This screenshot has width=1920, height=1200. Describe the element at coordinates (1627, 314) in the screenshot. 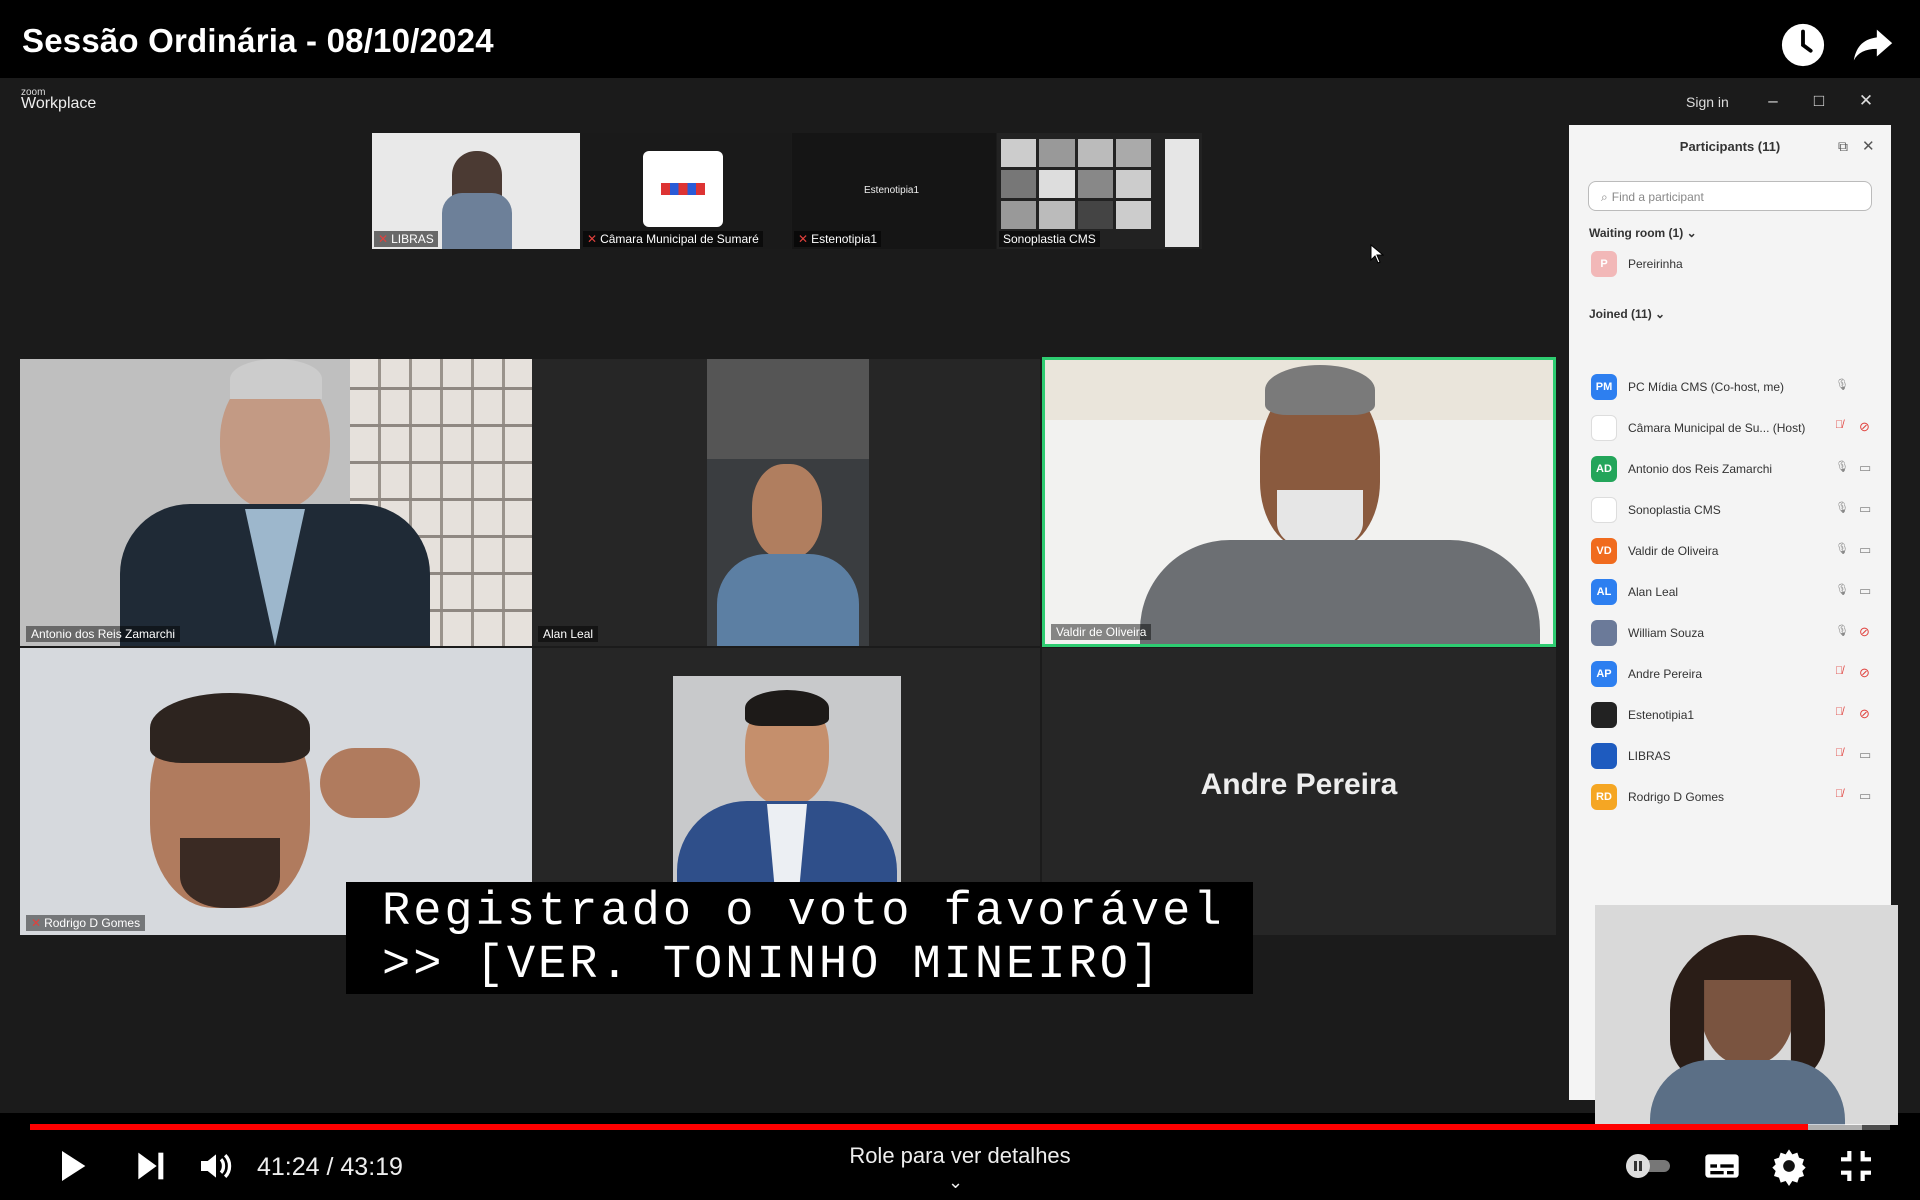

I see `joined-header: Joined (11) ⌄` at that location.